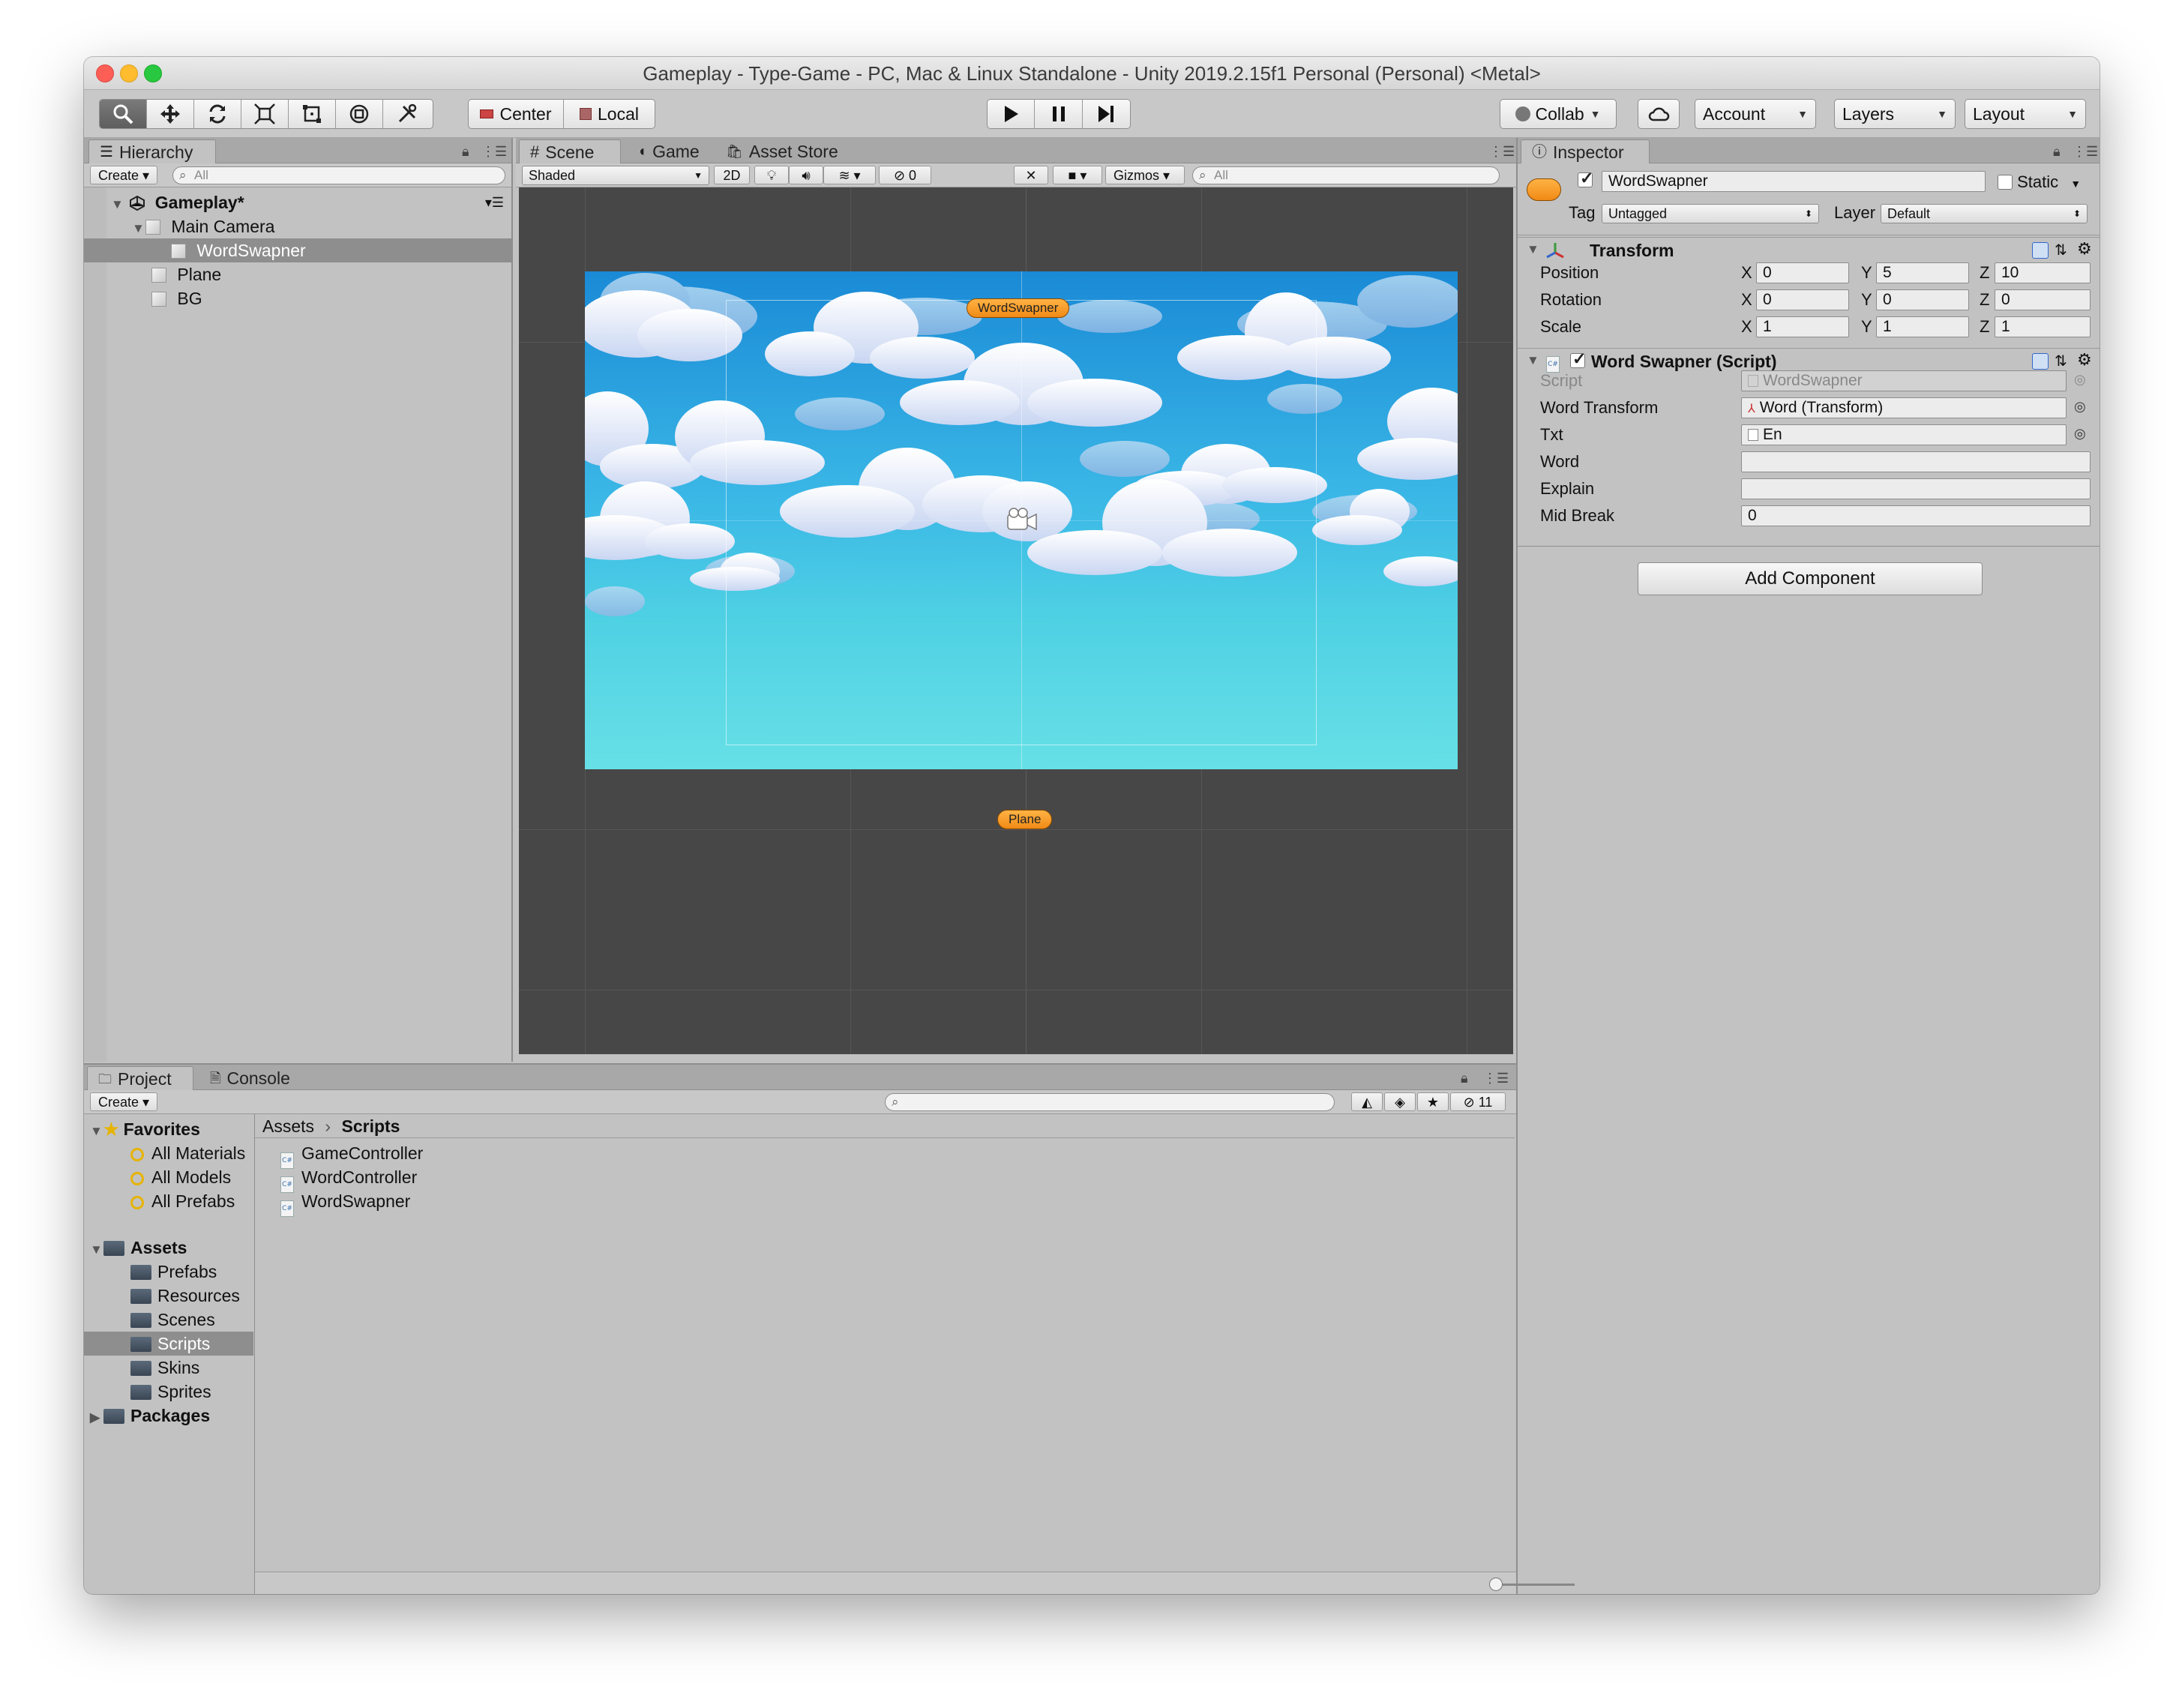 This screenshot has height=1708, width=2182. What do you see at coordinates (732, 175) in the screenshot?
I see `2d-toggle-button: 2D` at bounding box center [732, 175].